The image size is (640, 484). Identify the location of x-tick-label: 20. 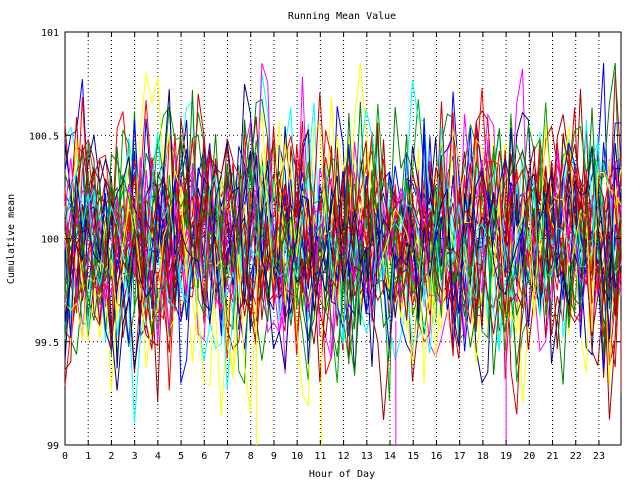
(529, 456).